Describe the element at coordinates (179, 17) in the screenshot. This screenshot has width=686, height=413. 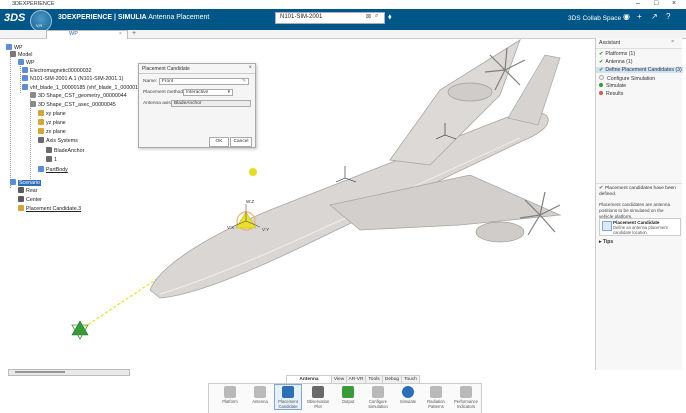
I see `app-title-app: Antenna Placement` at that location.